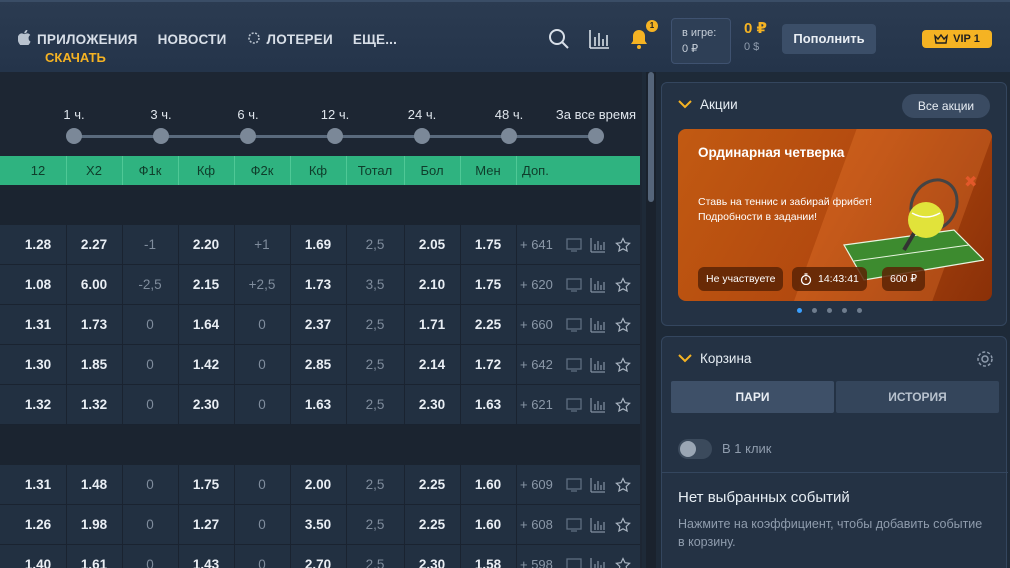 The image size is (1010, 568). Describe the element at coordinates (206, 324) in the screenshot. I see `odds-cell: 1.64` at that location.